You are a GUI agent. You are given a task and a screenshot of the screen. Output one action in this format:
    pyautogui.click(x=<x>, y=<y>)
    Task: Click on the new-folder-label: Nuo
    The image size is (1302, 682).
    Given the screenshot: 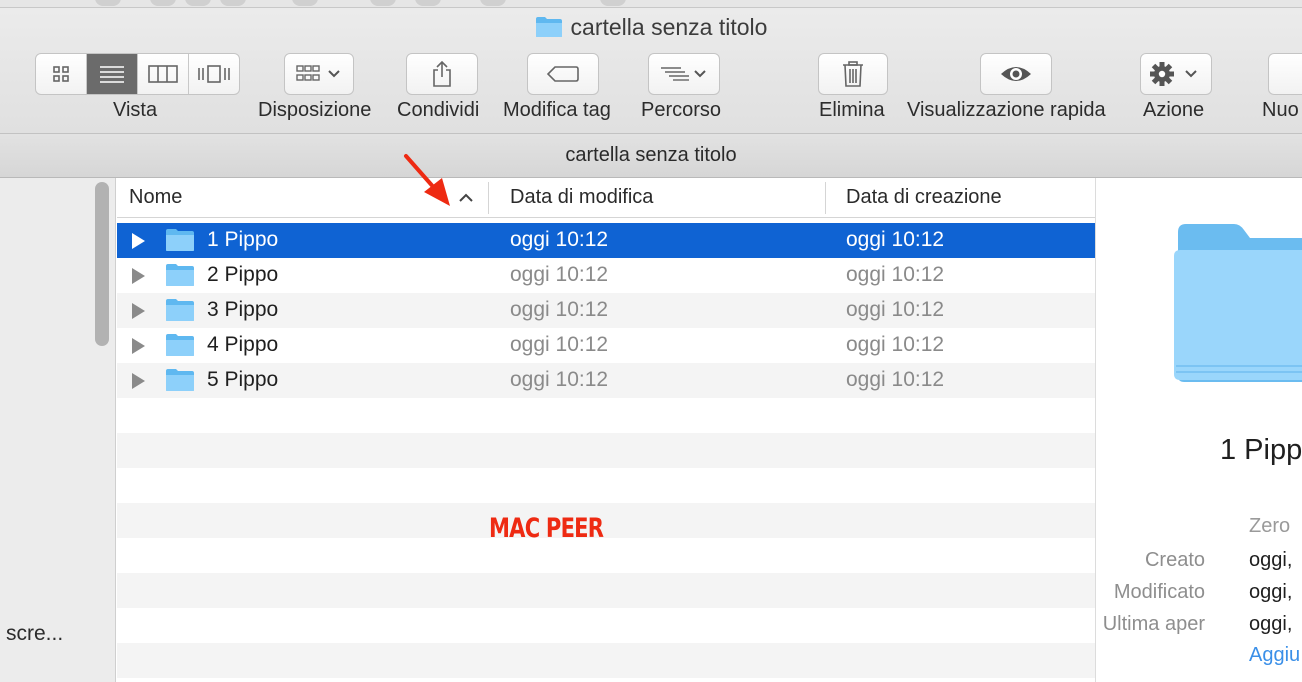 What is the action you would take?
    pyautogui.click(x=1280, y=110)
    